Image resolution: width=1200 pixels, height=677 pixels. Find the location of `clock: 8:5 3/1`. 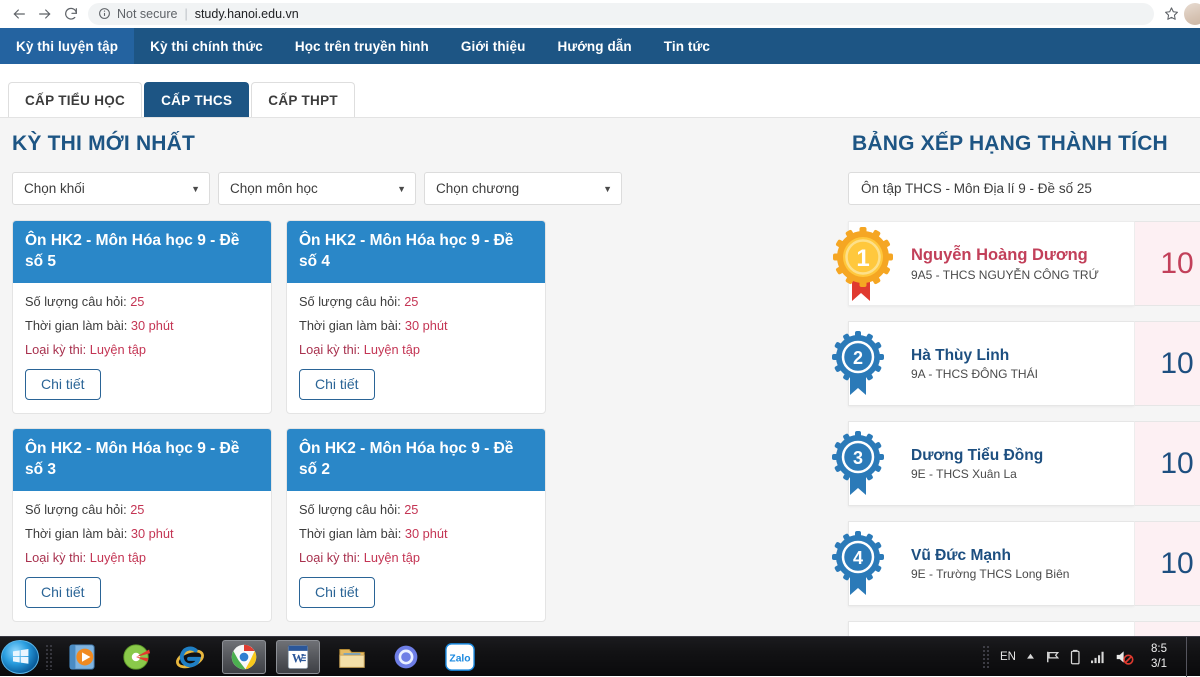

clock: 8:5 3/1 is located at coordinates (1159, 657).